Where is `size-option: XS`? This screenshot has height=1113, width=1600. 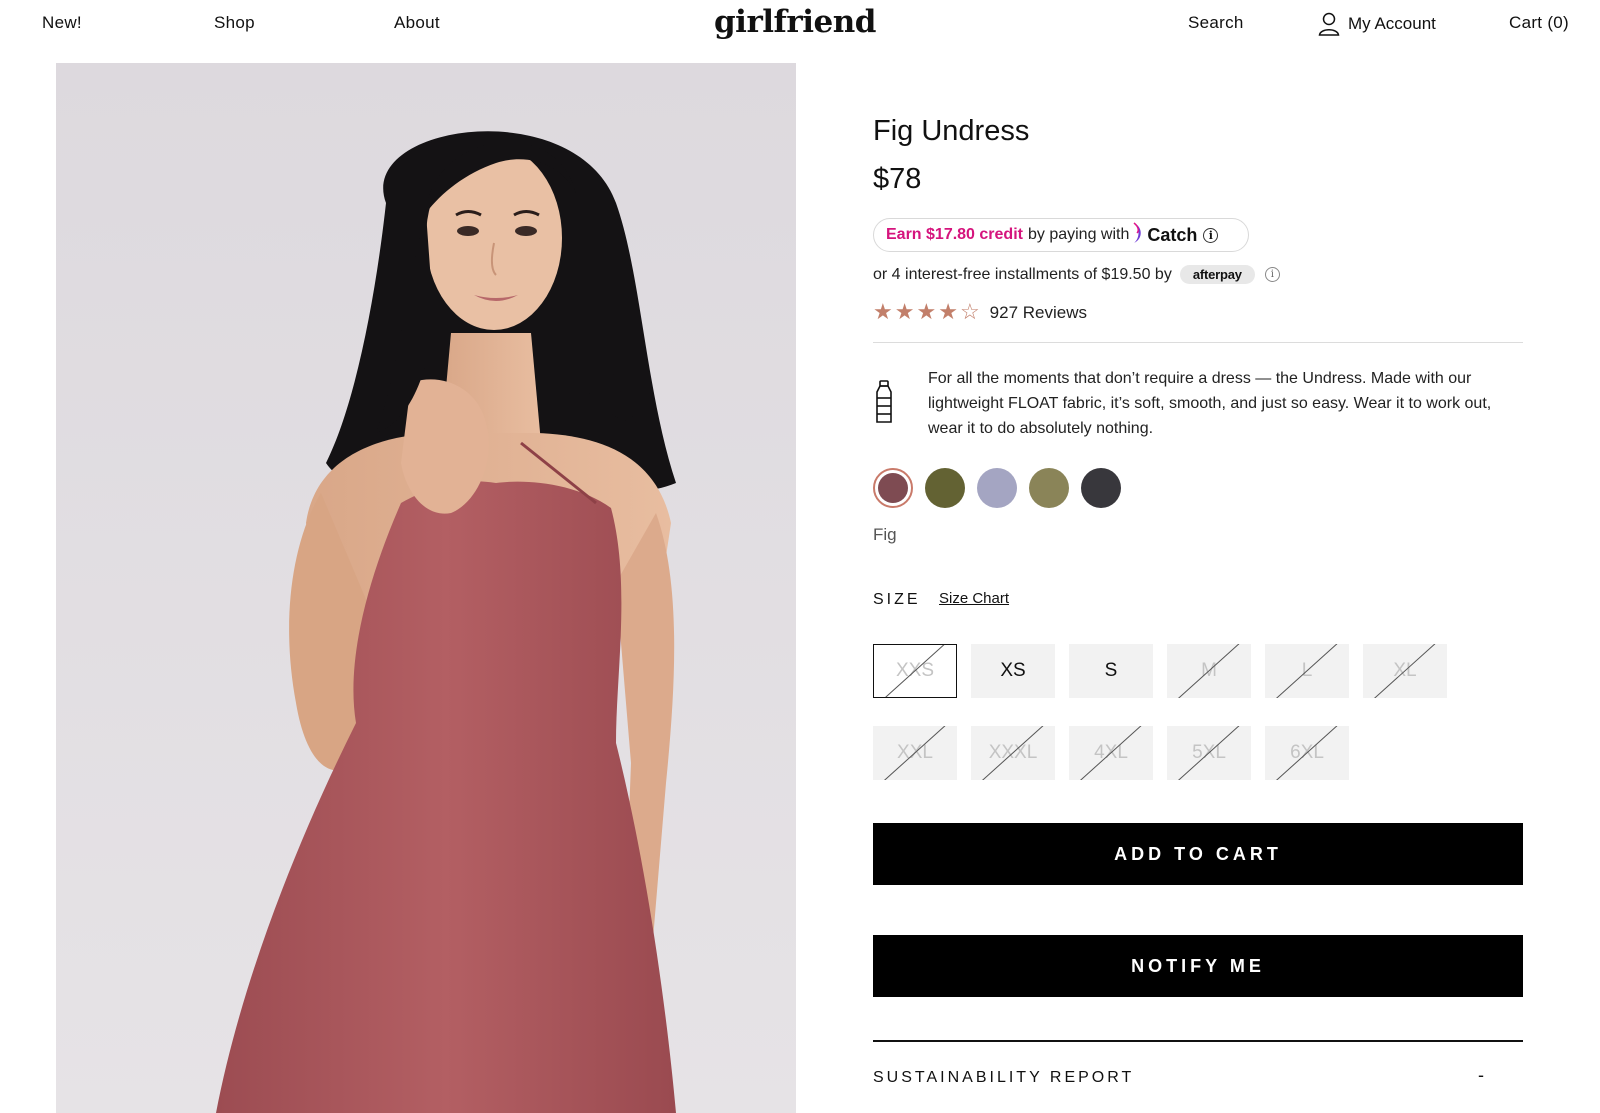 size-option: XS is located at coordinates (1013, 671).